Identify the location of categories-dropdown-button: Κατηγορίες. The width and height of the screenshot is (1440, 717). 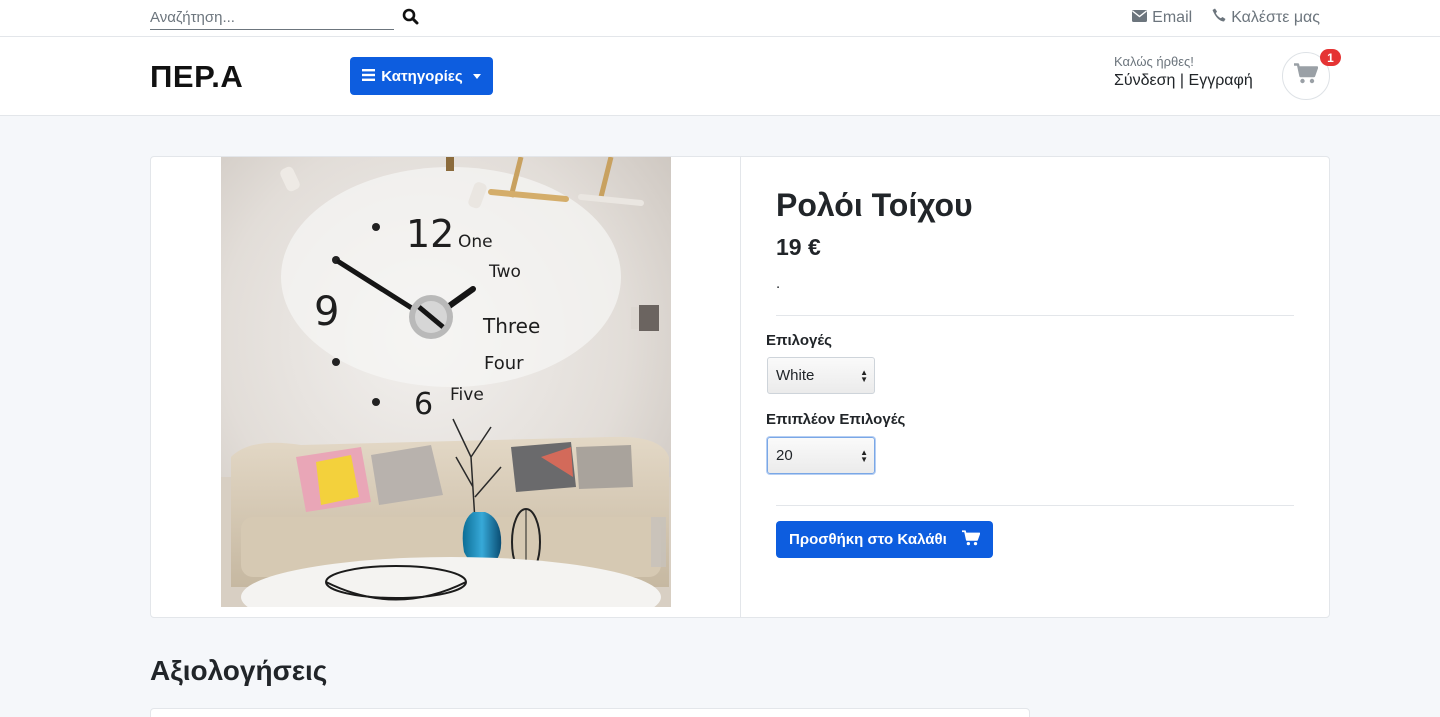
(421, 76).